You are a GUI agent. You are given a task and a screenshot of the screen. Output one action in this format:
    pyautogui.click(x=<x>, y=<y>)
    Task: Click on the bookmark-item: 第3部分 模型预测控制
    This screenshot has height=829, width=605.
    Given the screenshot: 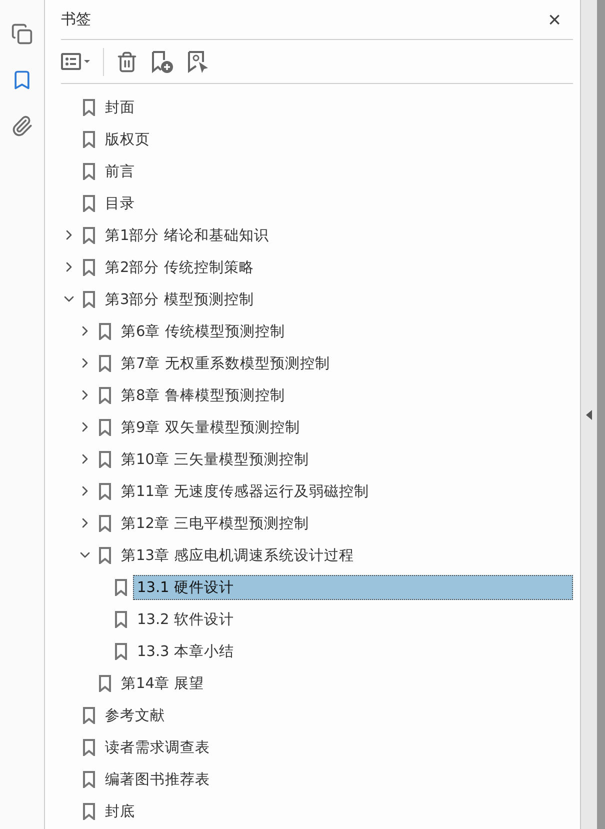 What is the action you would take?
    pyautogui.click(x=179, y=299)
    